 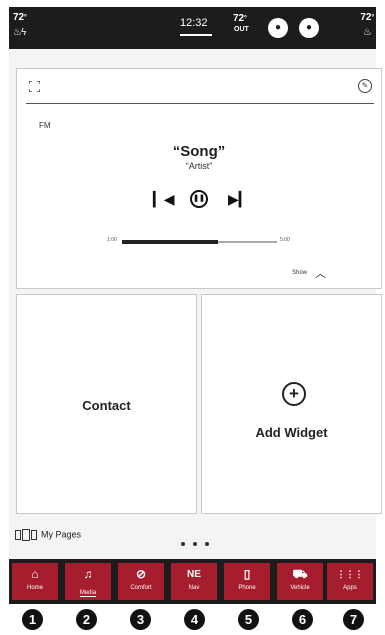 What do you see at coordinates (34, 588) in the screenshot?
I see `nav-home-label: Home` at bounding box center [34, 588].